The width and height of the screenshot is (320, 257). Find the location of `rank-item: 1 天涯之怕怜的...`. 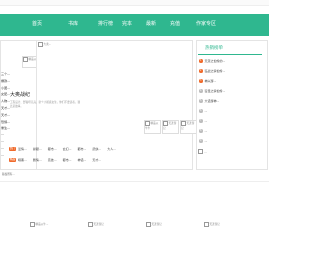

rank-item: 1 天涯之怕怜的... is located at coordinates (212, 61).